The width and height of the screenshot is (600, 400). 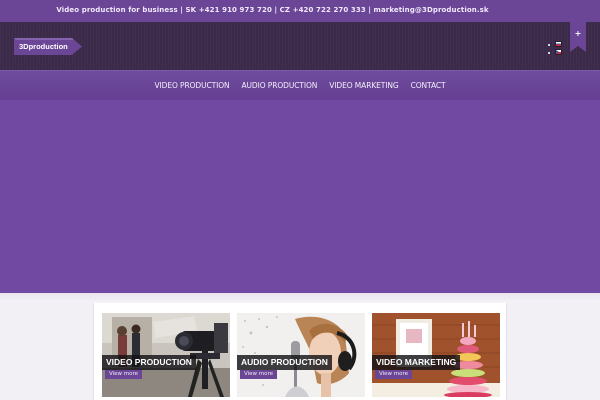 What do you see at coordinates (192, 86) in the screenshot?
I see `nav-item-video-production: VIDEO PRODUCTION` at bounding box center [192, 86].